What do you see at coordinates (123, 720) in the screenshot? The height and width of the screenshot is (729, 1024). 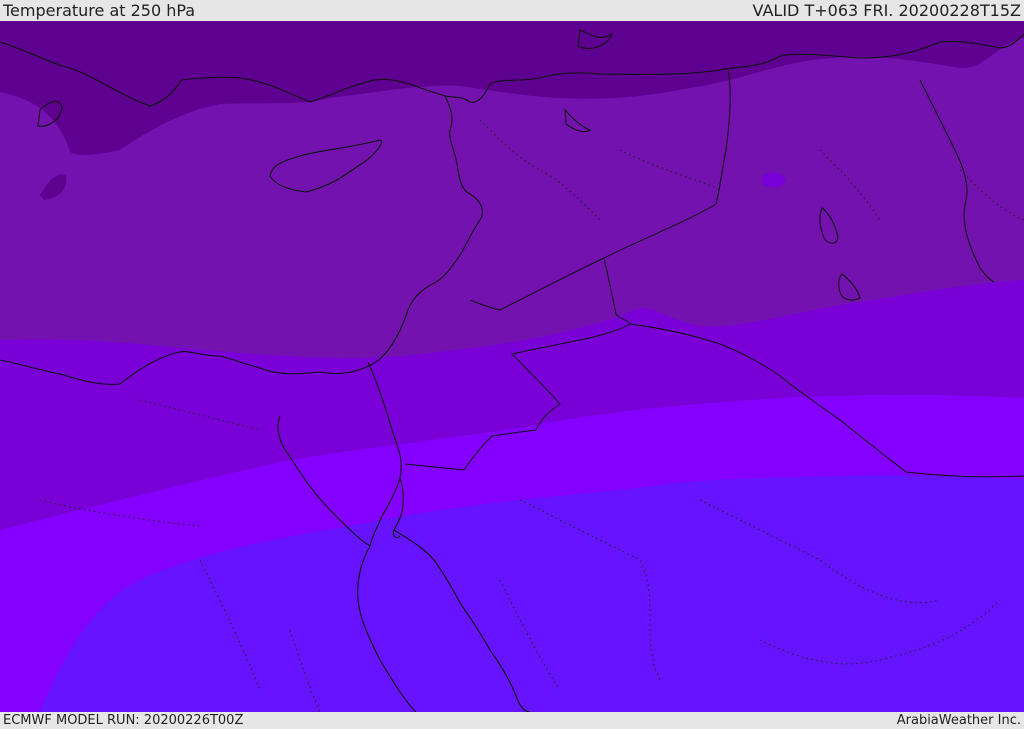 I see `model-run: ECMWF MODEL RUN: 20200226T00Z` at bounding box center [123, 720].